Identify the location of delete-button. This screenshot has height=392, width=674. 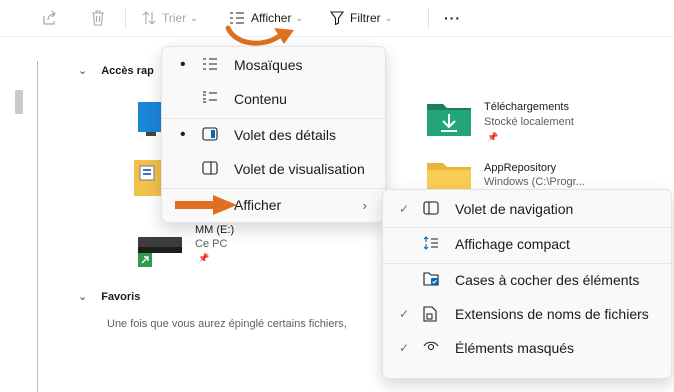
(98, 18).